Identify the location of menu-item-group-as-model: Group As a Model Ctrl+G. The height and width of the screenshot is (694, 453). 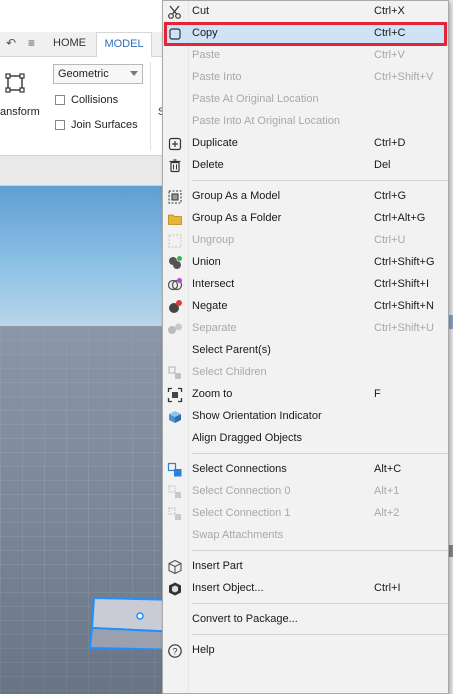
(305, 197).